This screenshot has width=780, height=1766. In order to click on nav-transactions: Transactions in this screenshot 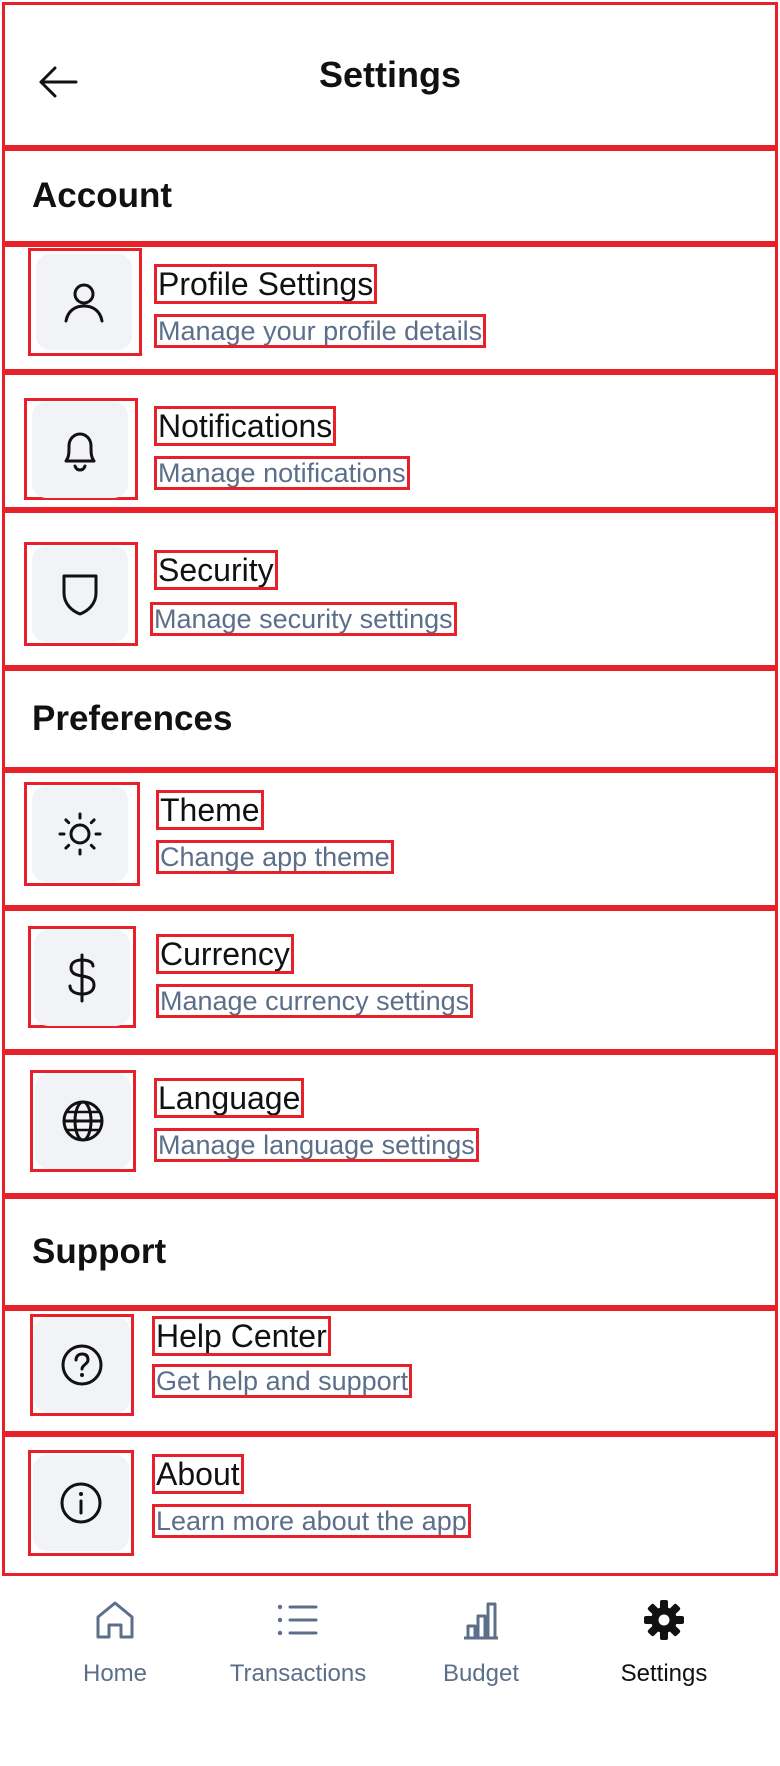, I will do `click(298, 1656)`.